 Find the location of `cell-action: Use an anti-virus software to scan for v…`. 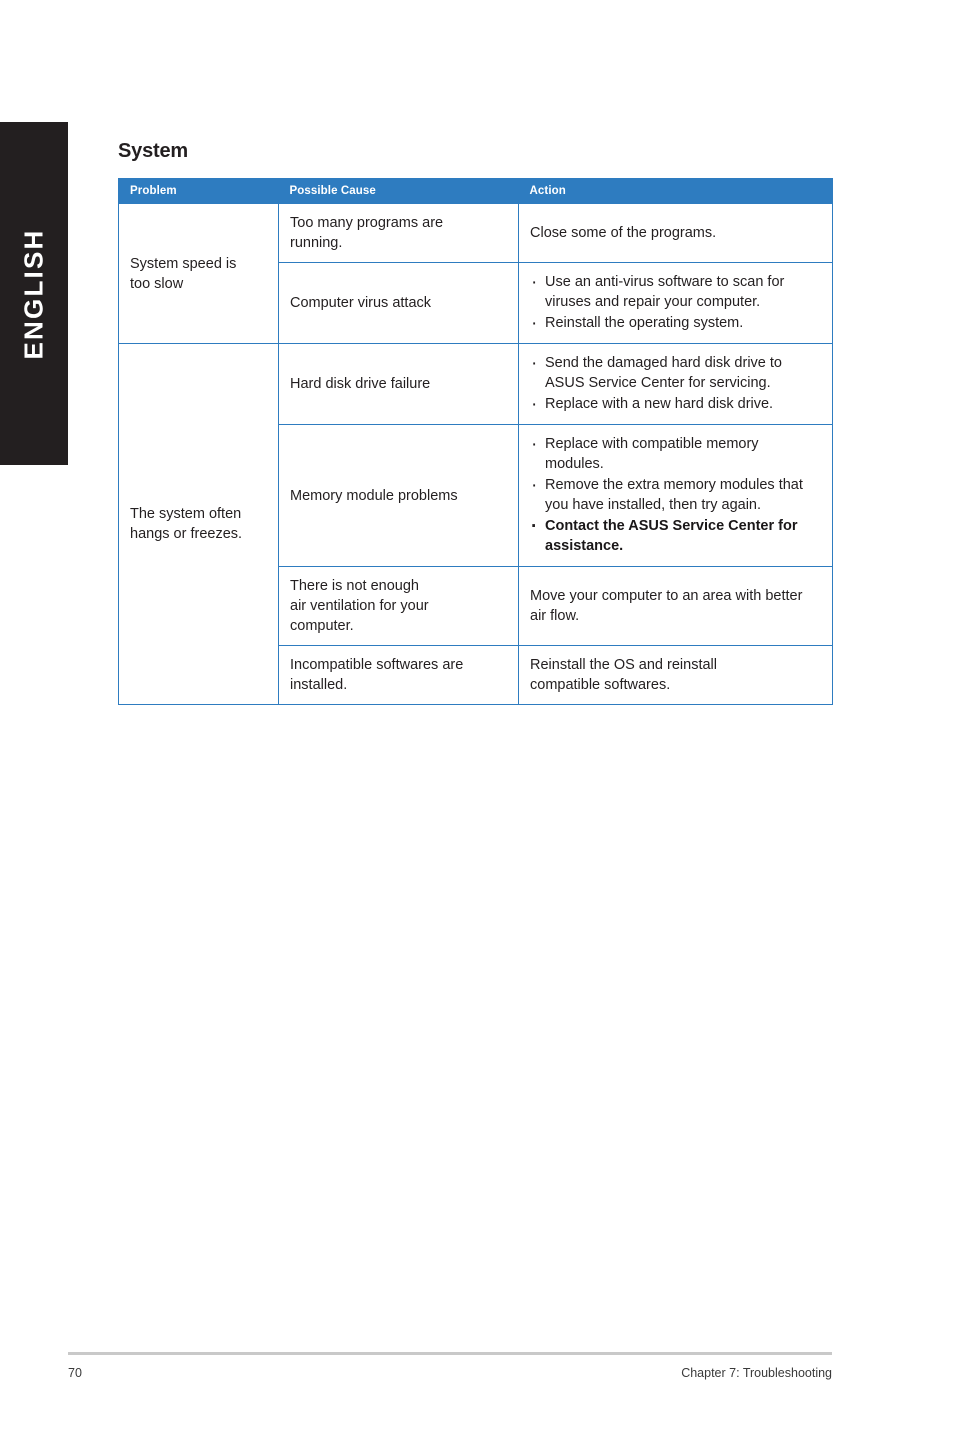

cell-action: Use an anti-virus software to scan for v… is located at coordinates (675, 303).